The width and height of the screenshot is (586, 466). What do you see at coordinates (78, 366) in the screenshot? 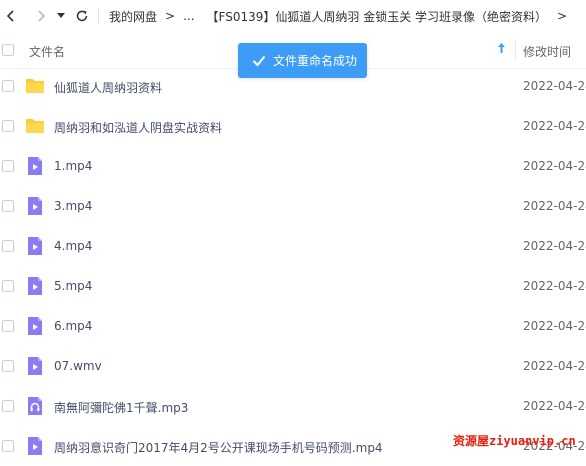
I see `file-name: 07.wmv` at bounding box center [78, 366].